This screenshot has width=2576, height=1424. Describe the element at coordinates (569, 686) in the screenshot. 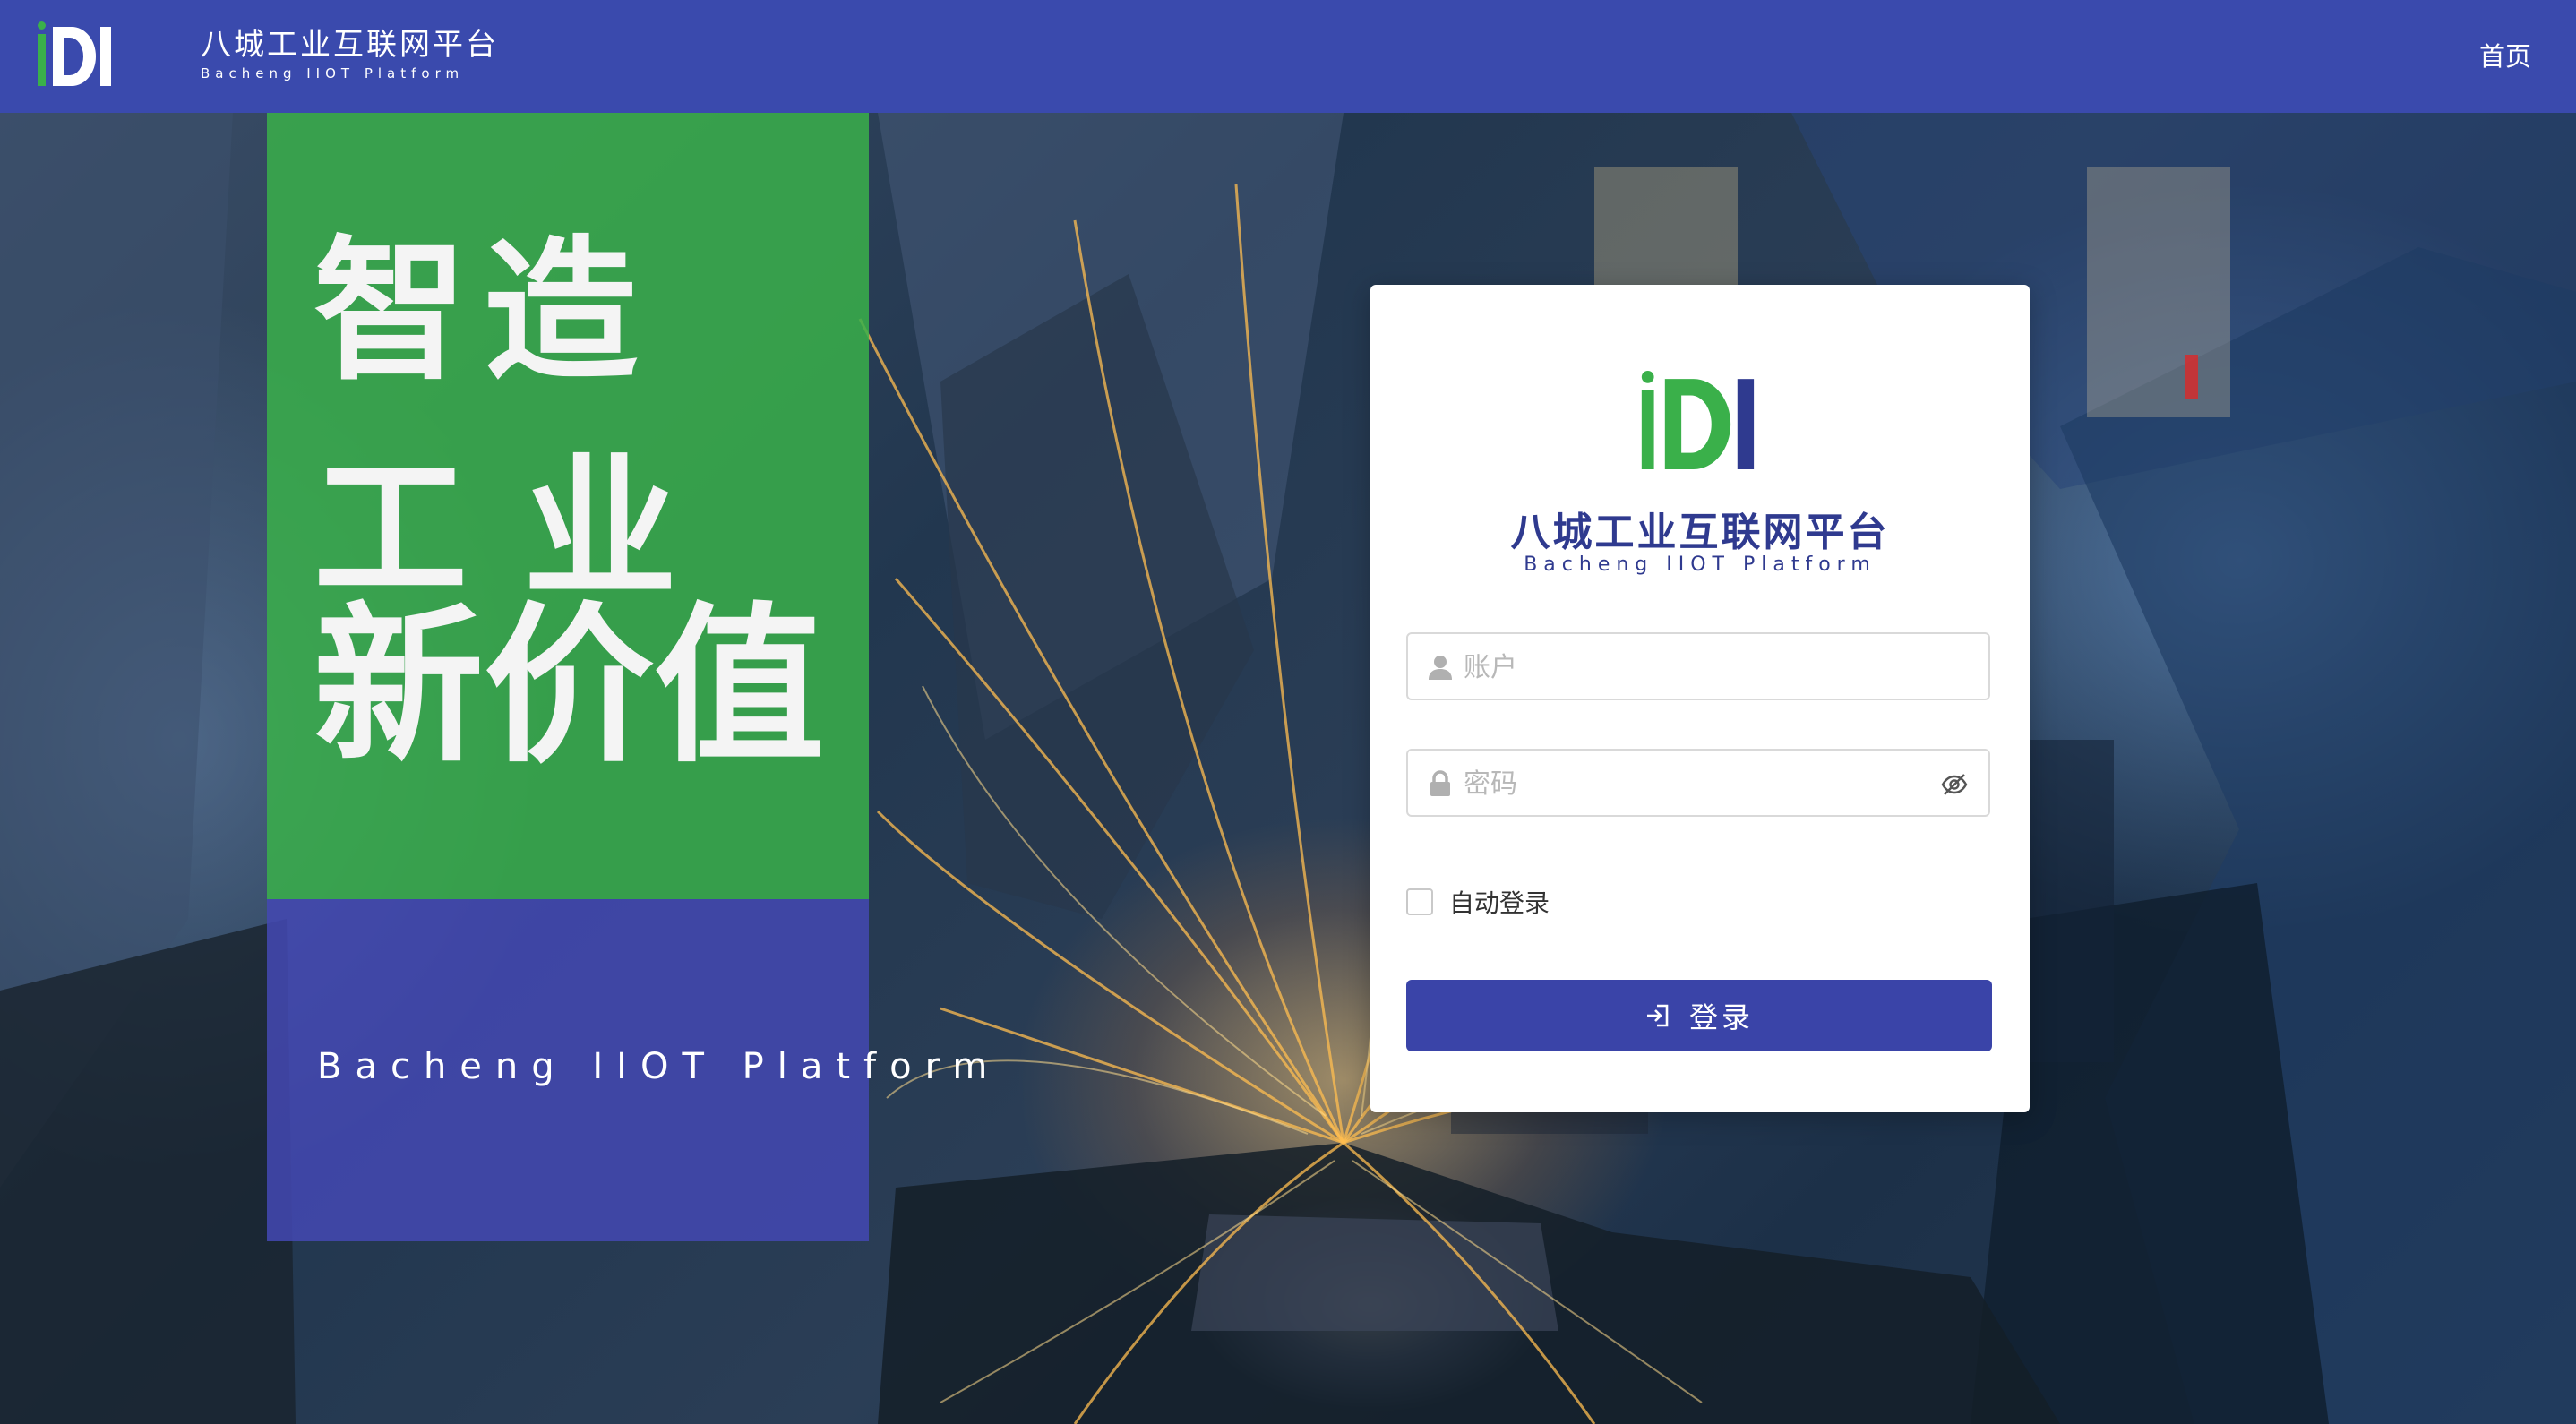

I see `hero-slogan-line3: 新价值` at that location.